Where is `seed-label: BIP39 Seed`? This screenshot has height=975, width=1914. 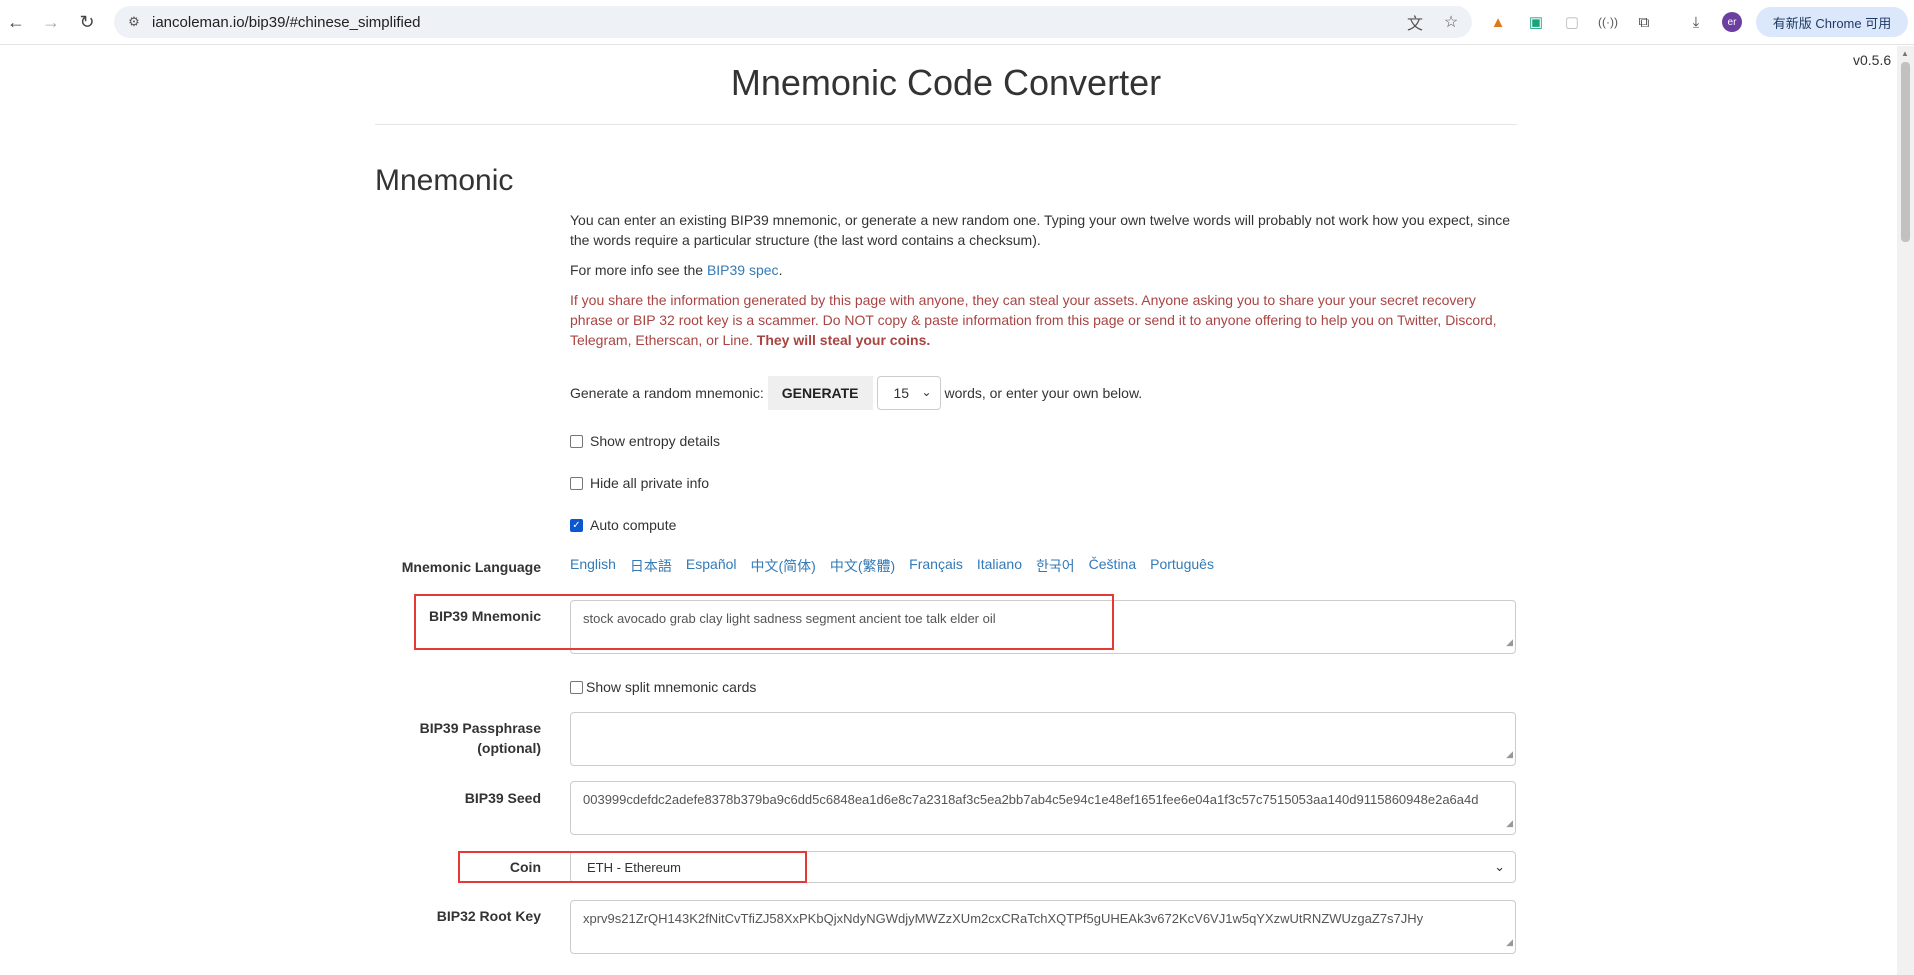
seed-label: BIP39 Seed is located at coordinates (502, 798).